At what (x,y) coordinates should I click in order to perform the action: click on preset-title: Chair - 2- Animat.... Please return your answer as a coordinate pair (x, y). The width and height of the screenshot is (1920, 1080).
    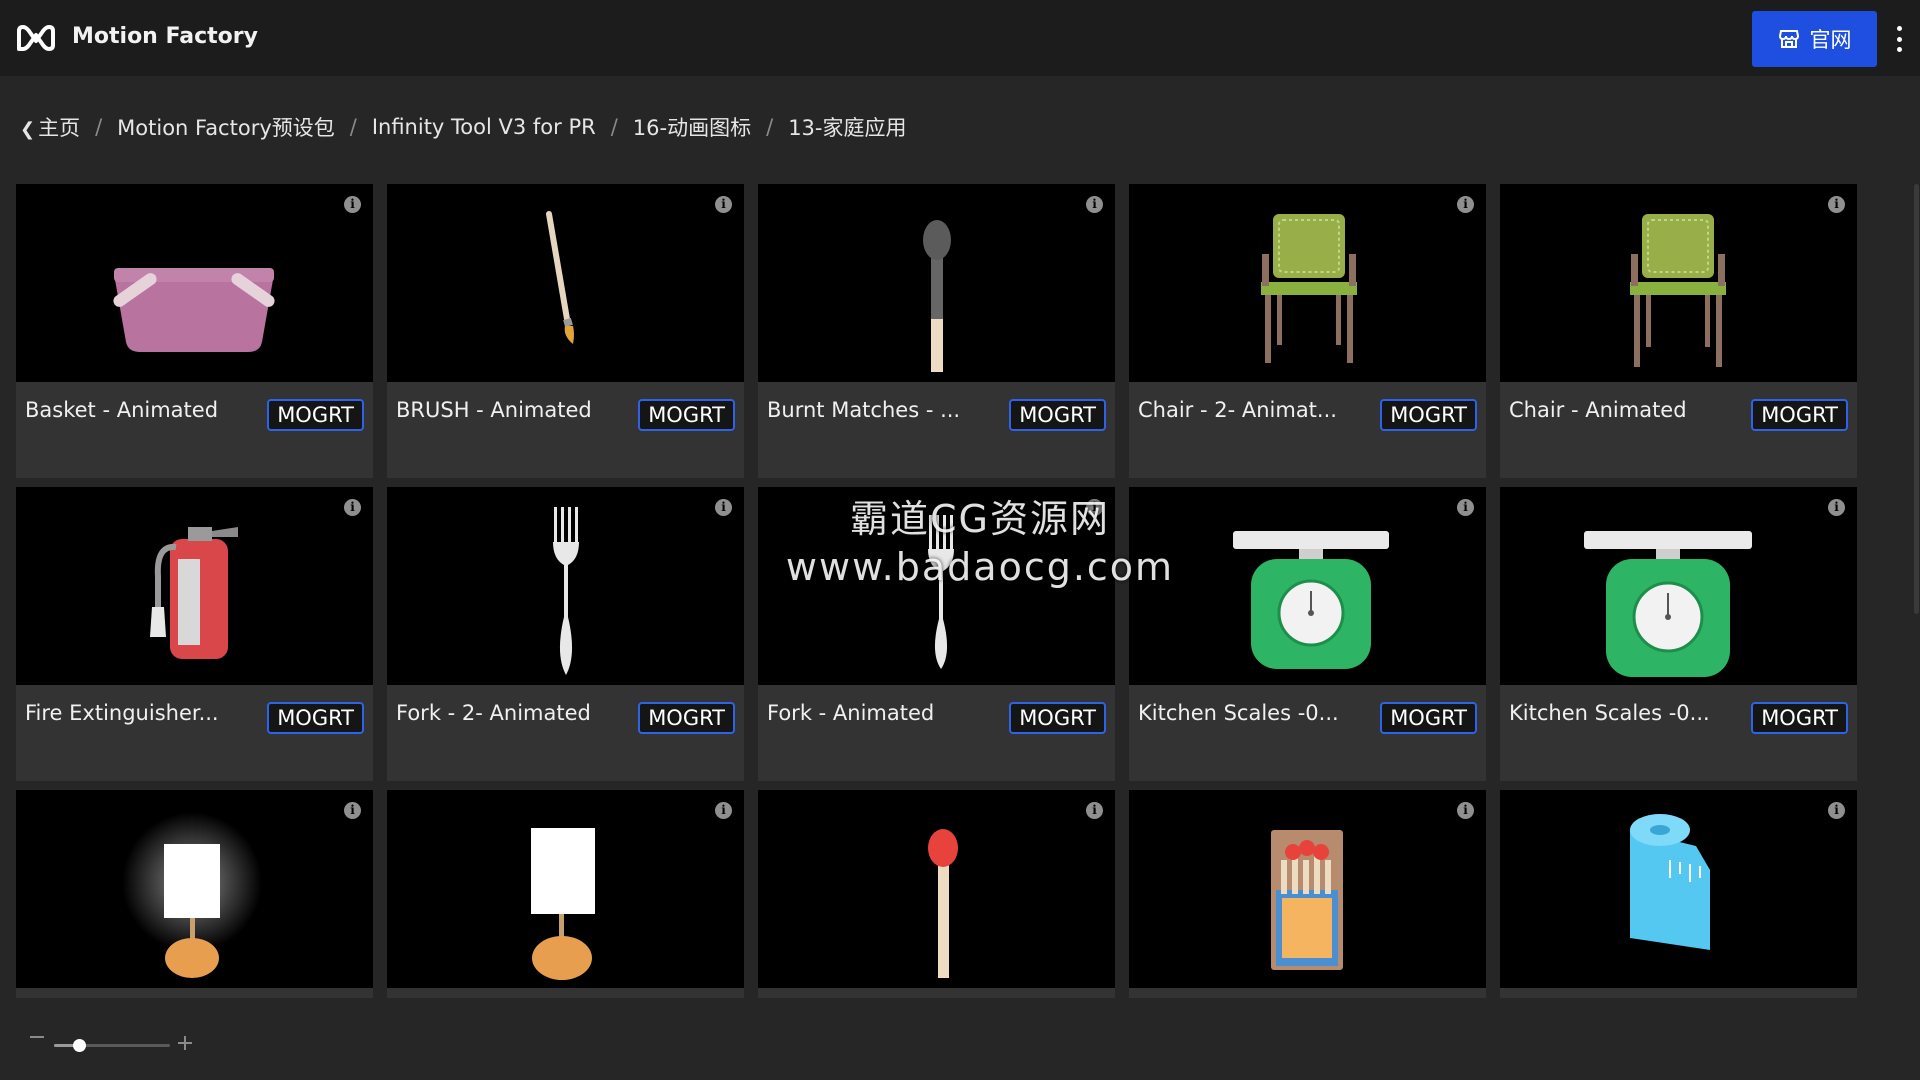
    Looking at the image, I should click on (1237, 410).